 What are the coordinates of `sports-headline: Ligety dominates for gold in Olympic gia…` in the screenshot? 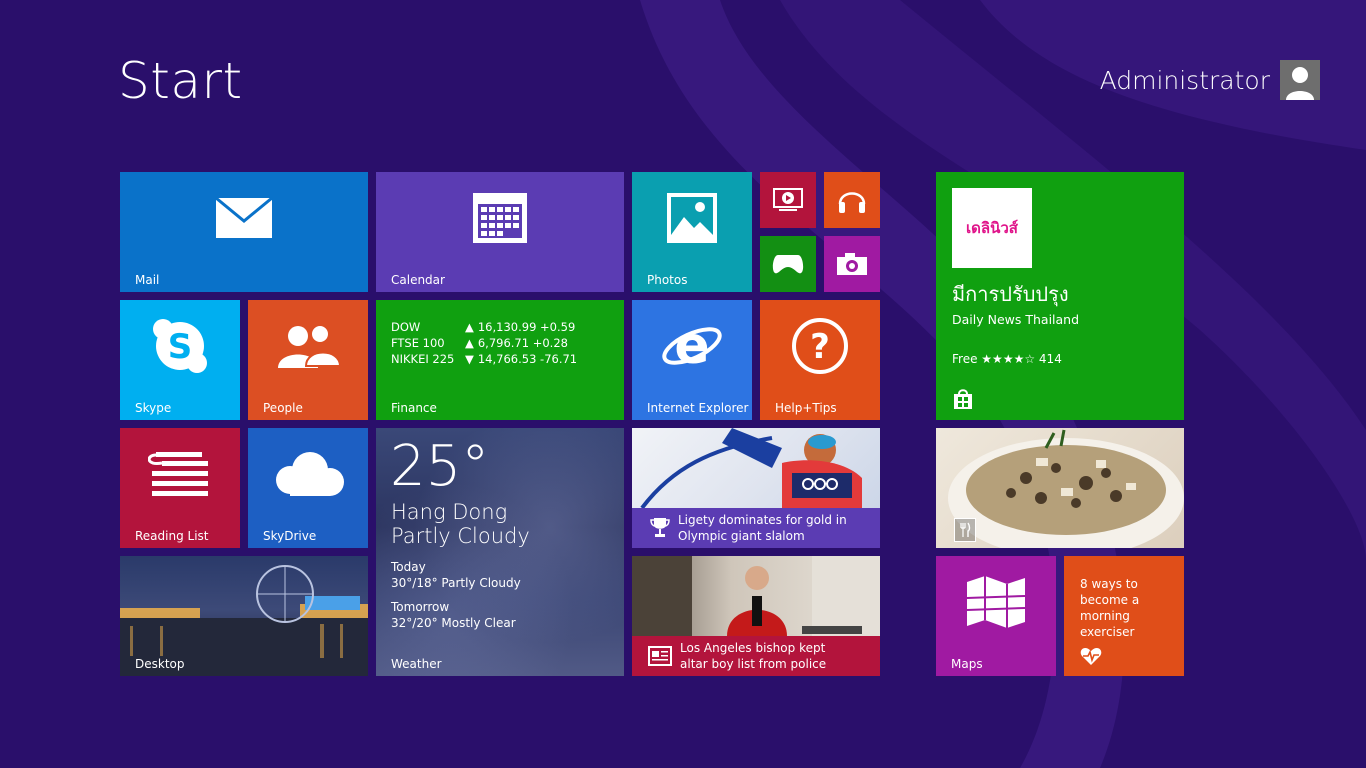 It's located at (762, 528).